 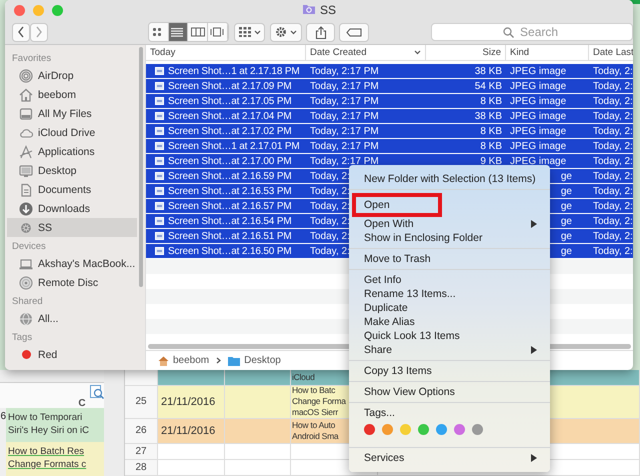 What do you see at coordinates (389, 146) in the screenshot?
I see `file-row: Screen Shot…1 at 2.17.01 PM Today, 2:17 PM 8 KB JPEG image Today, 2:` at bounding box center [389, 146].